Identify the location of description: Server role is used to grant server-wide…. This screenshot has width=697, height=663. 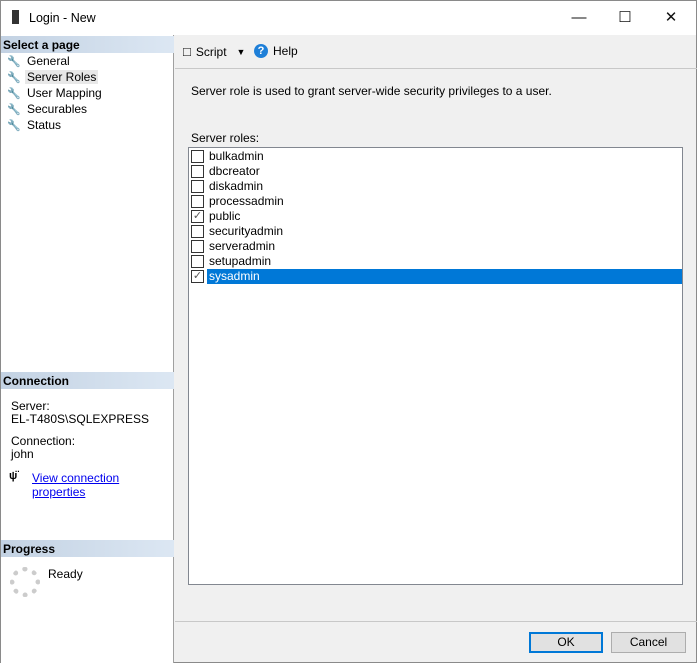
(371, 91).